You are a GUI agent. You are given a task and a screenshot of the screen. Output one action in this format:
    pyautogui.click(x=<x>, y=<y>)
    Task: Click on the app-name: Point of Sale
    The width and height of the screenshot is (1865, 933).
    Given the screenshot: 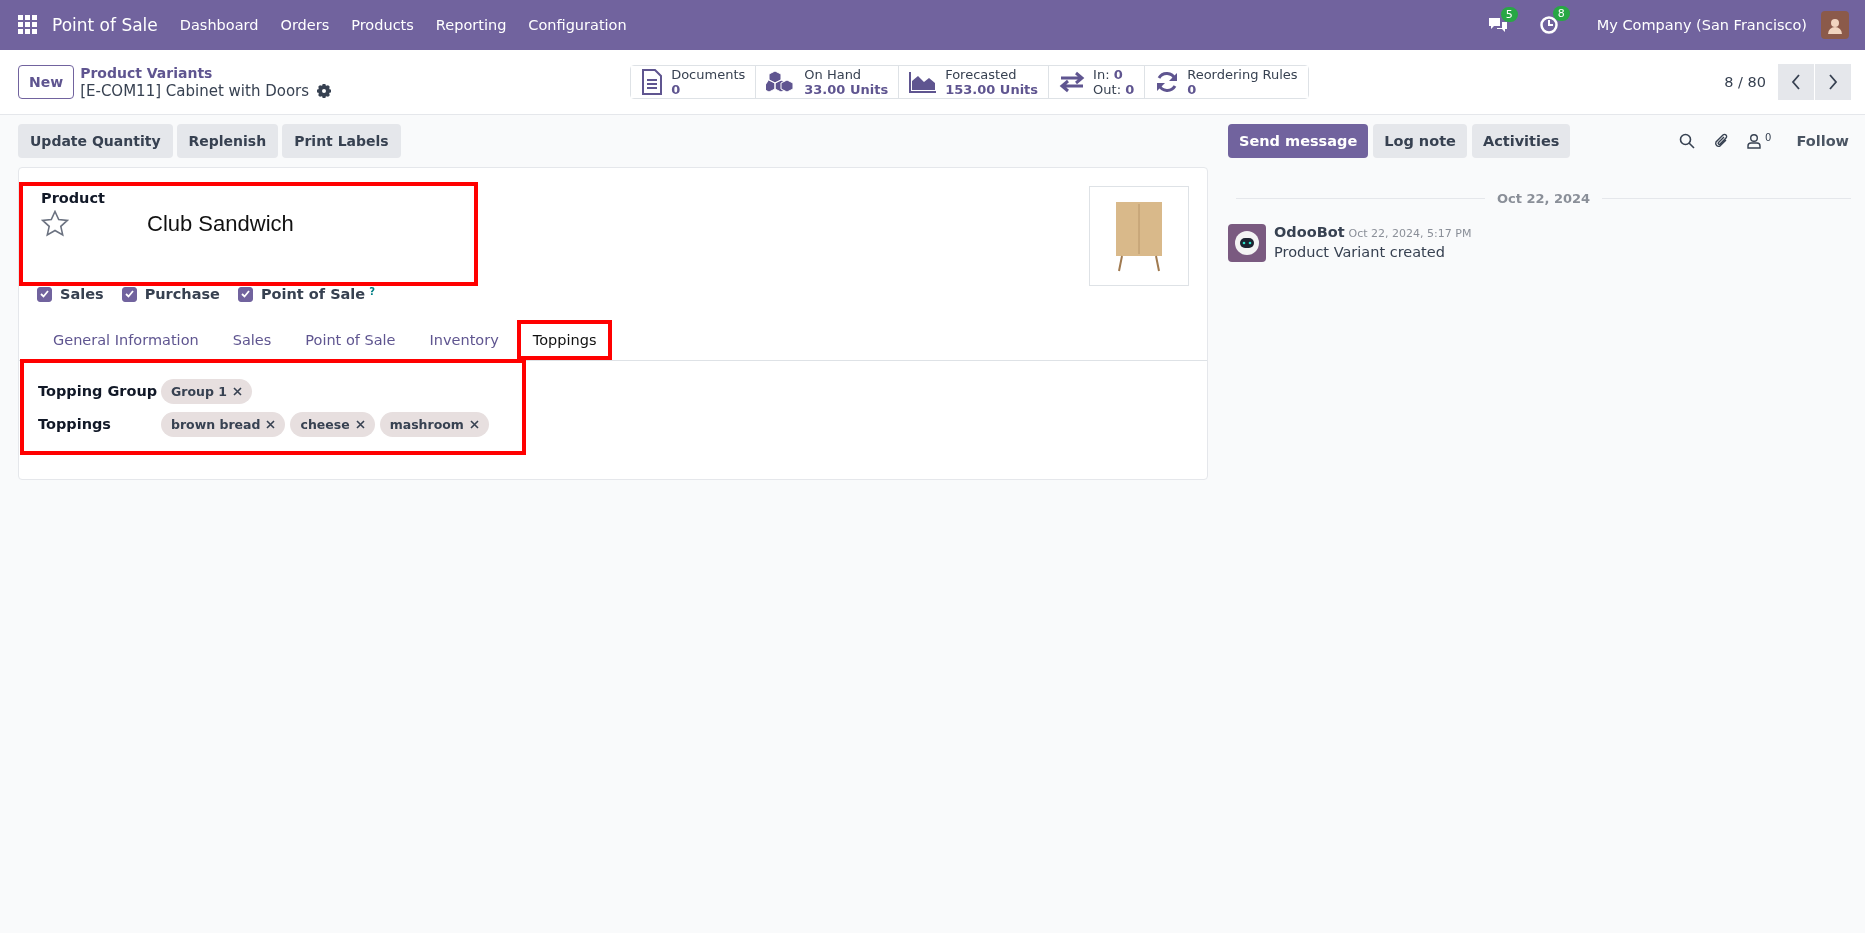 What is the action you would take?
    pyautogui.click(x=105, y=25)
    